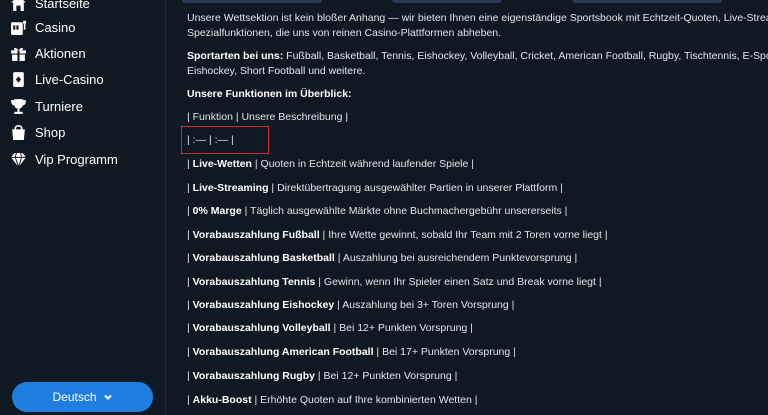 The height and width of the screenshot is (415, 768). What do you see at coordinates (18, 53) in the screenshot?
I see `gift-icon` at bounding box center [18, 53].